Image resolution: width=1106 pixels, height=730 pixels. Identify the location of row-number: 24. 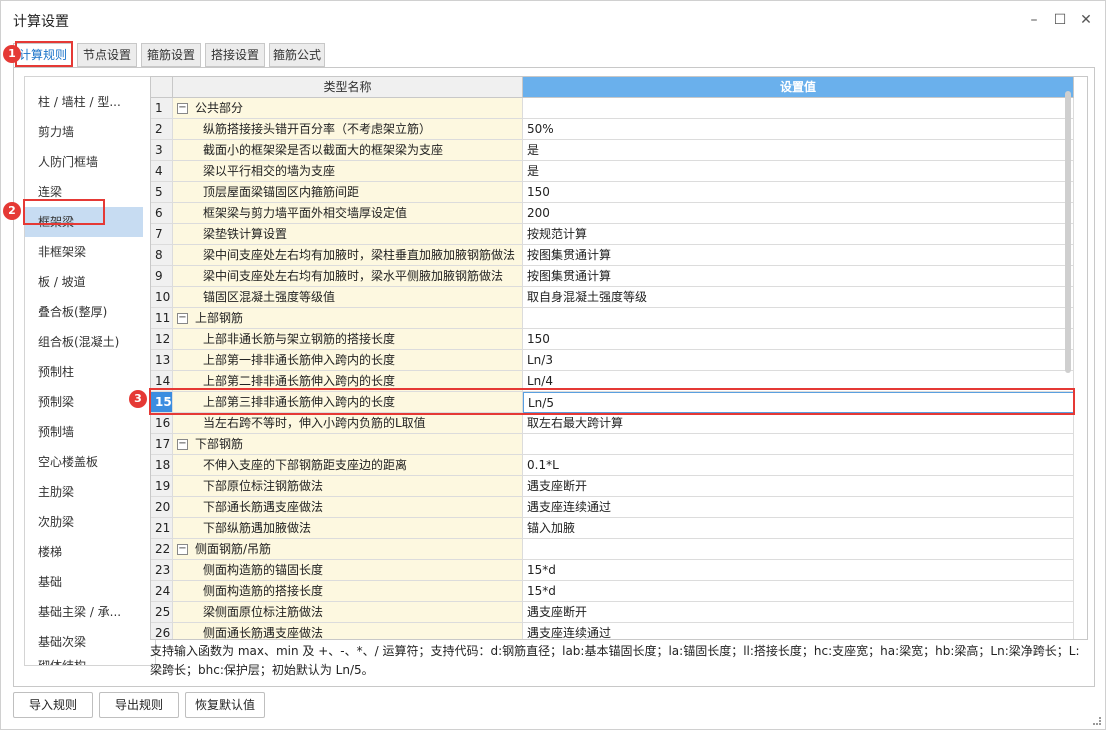
(162, 591).